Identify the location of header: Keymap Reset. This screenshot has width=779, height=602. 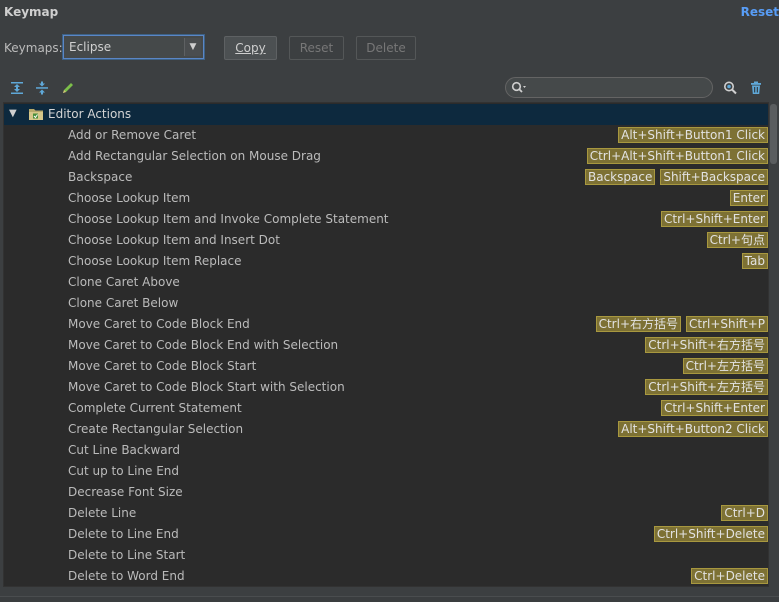
(389, 13).